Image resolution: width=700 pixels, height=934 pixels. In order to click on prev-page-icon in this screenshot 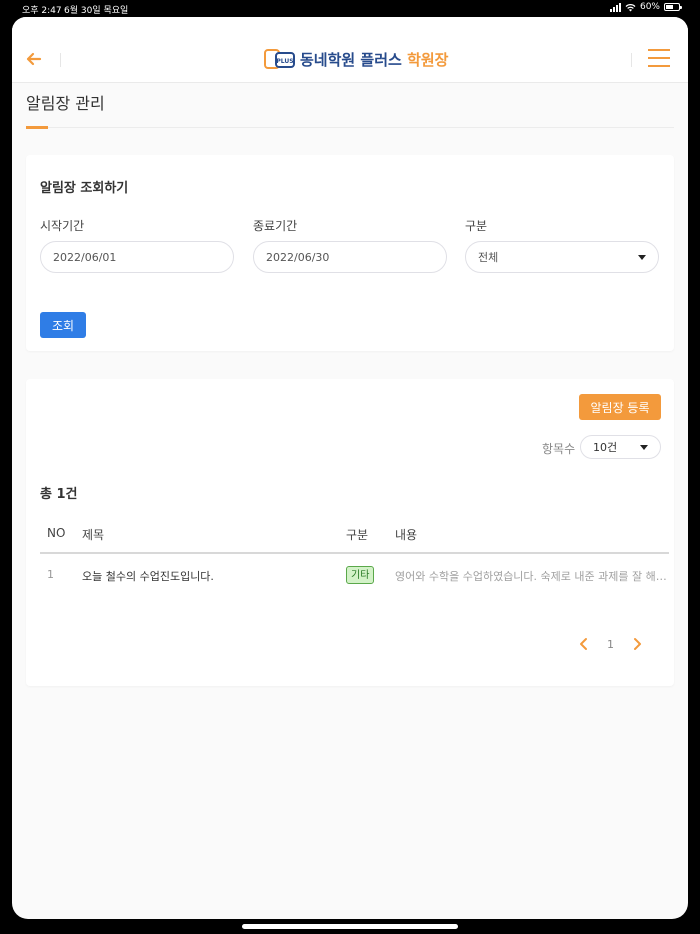, I will do `click(584, 644)`.